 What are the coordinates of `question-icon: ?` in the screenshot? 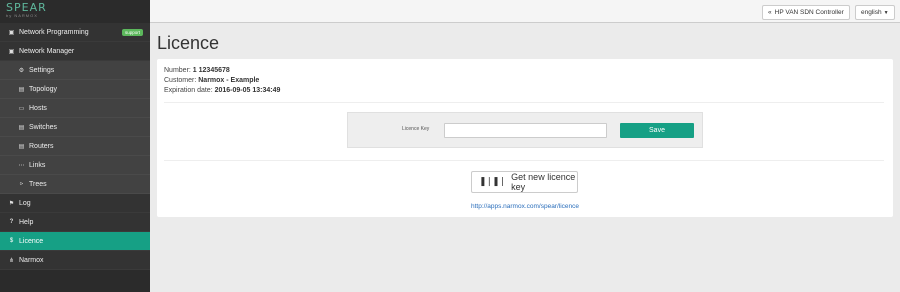 It's located at (11, 222).